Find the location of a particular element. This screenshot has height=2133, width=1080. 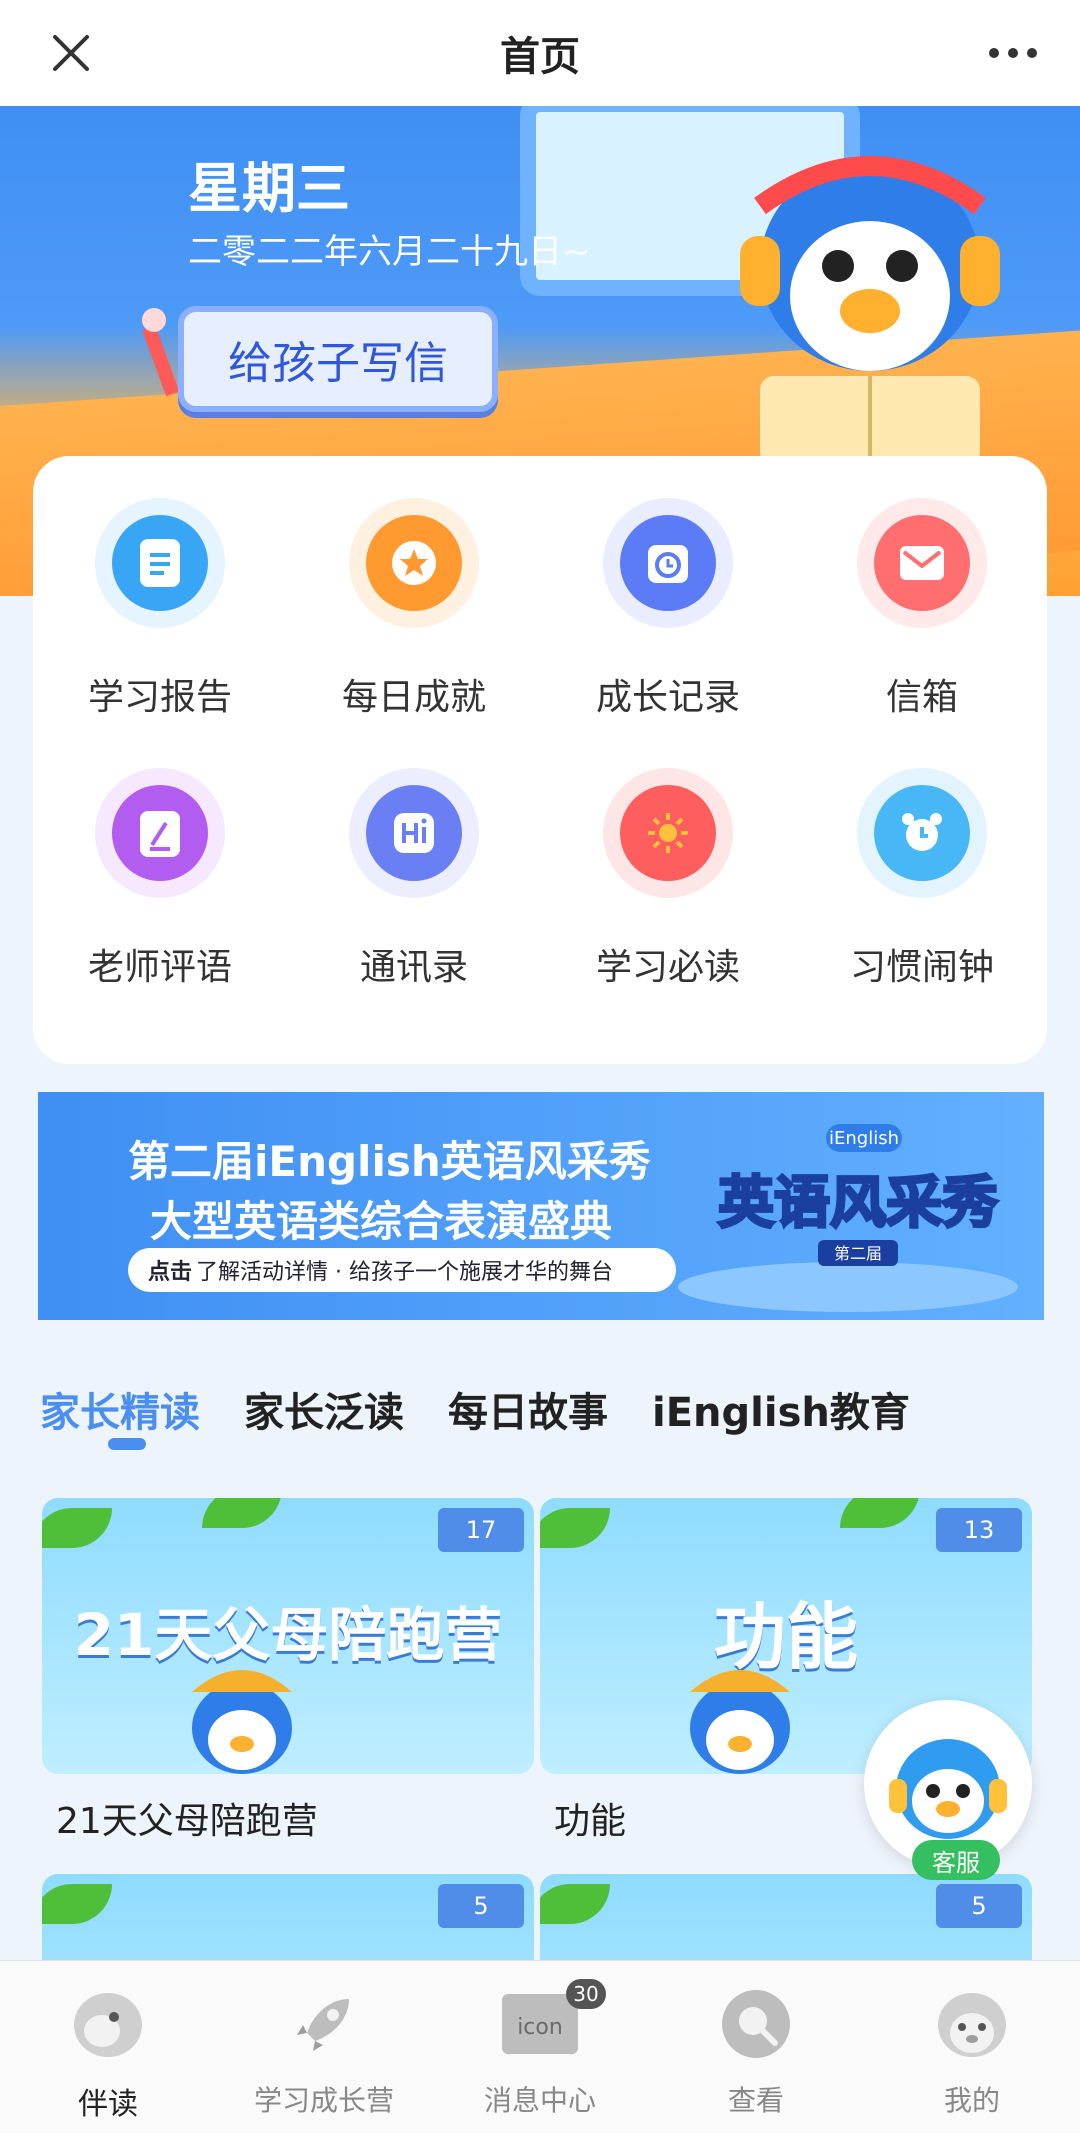

card-caption: 21天父母陪跑营 is located at coordinates (187, 1821).